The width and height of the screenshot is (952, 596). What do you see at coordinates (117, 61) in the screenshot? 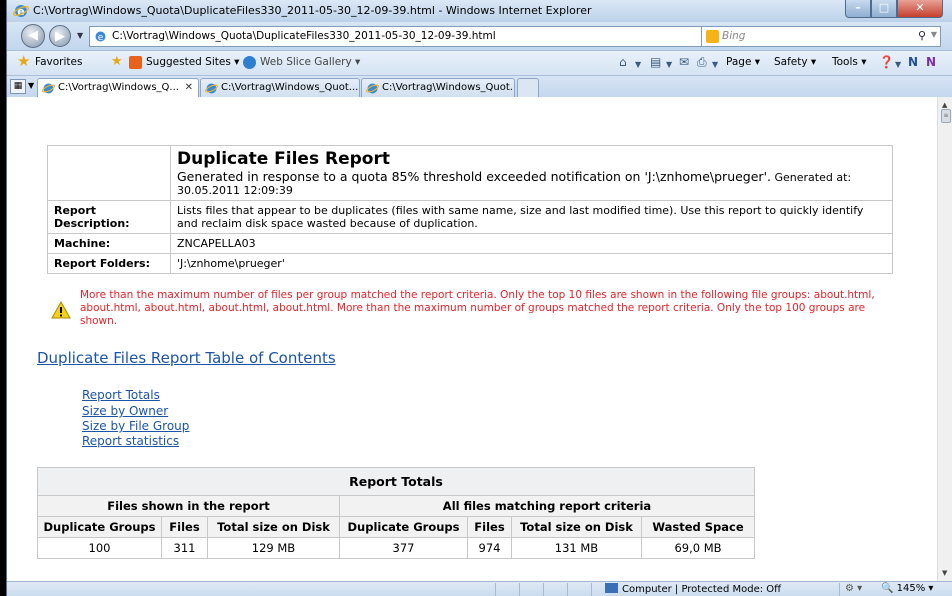
I see `add-favorite-icon: ★` at bounding box center [117, 61].